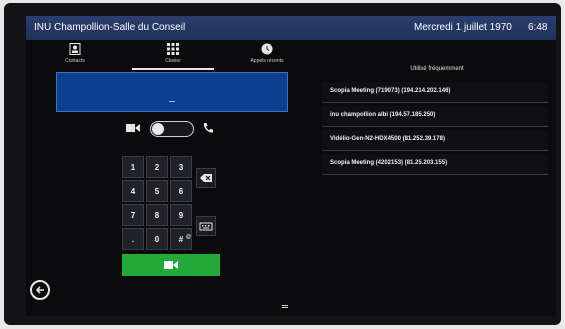 The width and height of the screenshot is (565, 329). Describe the element at coordinates (157, 191) in the screenshot. I see `key-5: 5` at that location.